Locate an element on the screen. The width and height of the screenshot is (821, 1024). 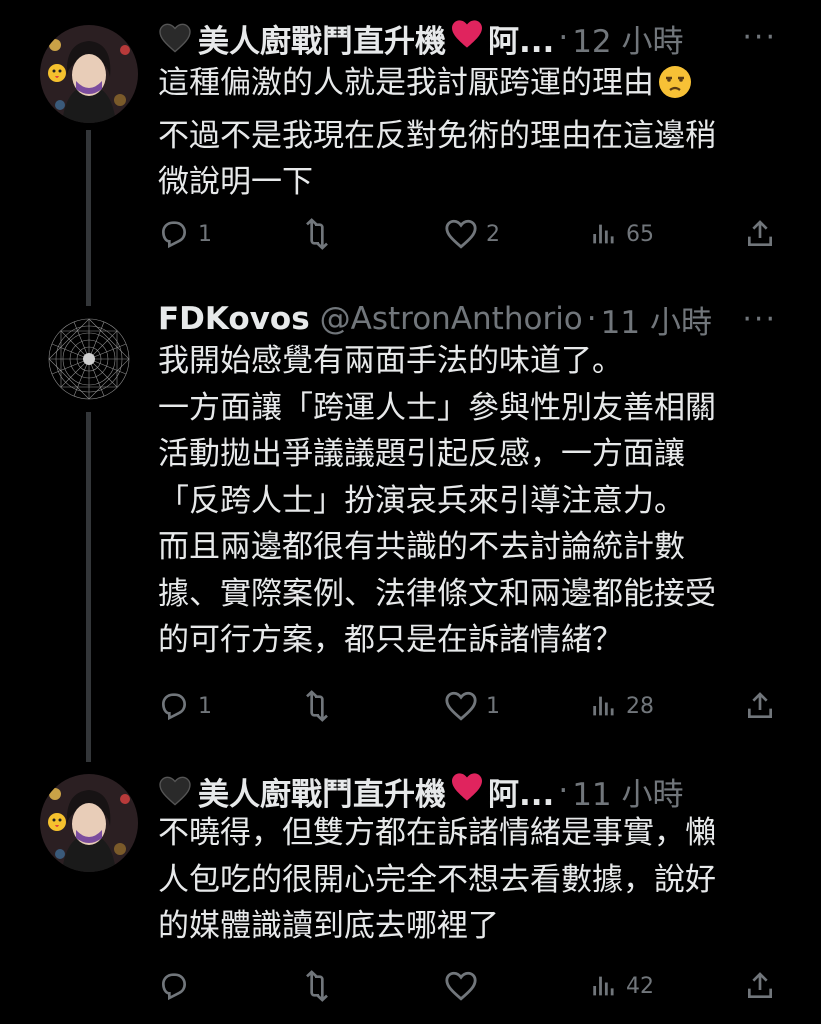
tweet-actions: 1 2 65 is located at coordinates (468, 234).